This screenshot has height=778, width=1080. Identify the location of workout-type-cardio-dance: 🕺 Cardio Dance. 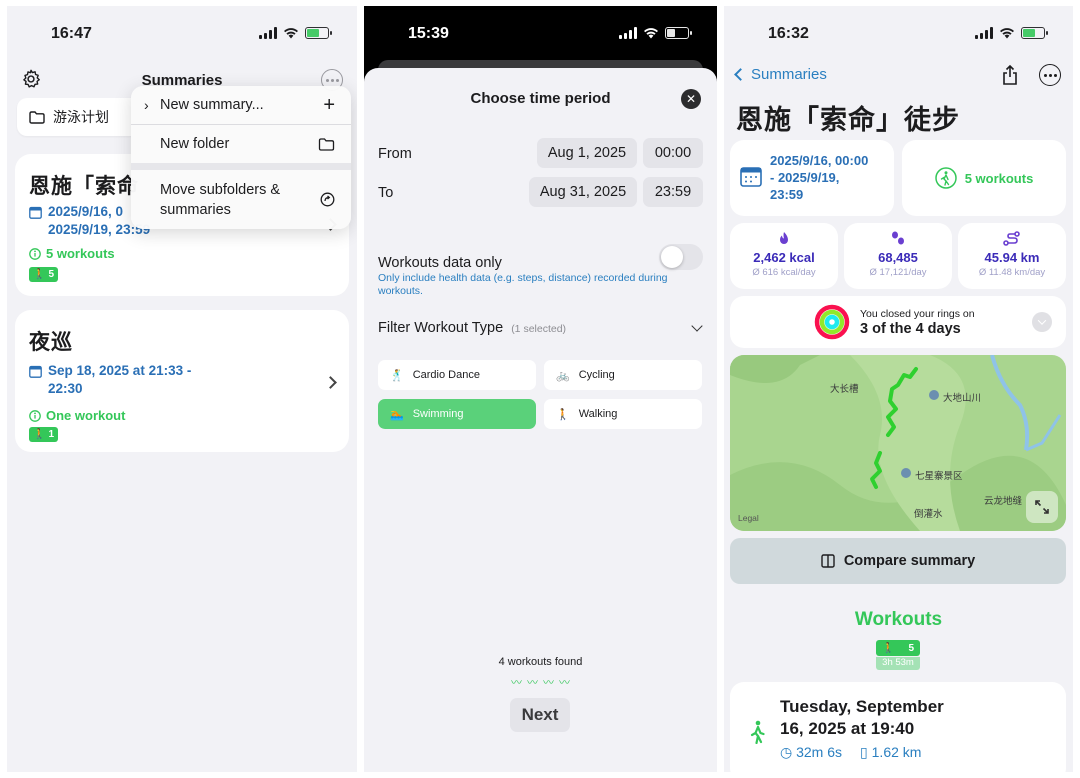
(457, 375).